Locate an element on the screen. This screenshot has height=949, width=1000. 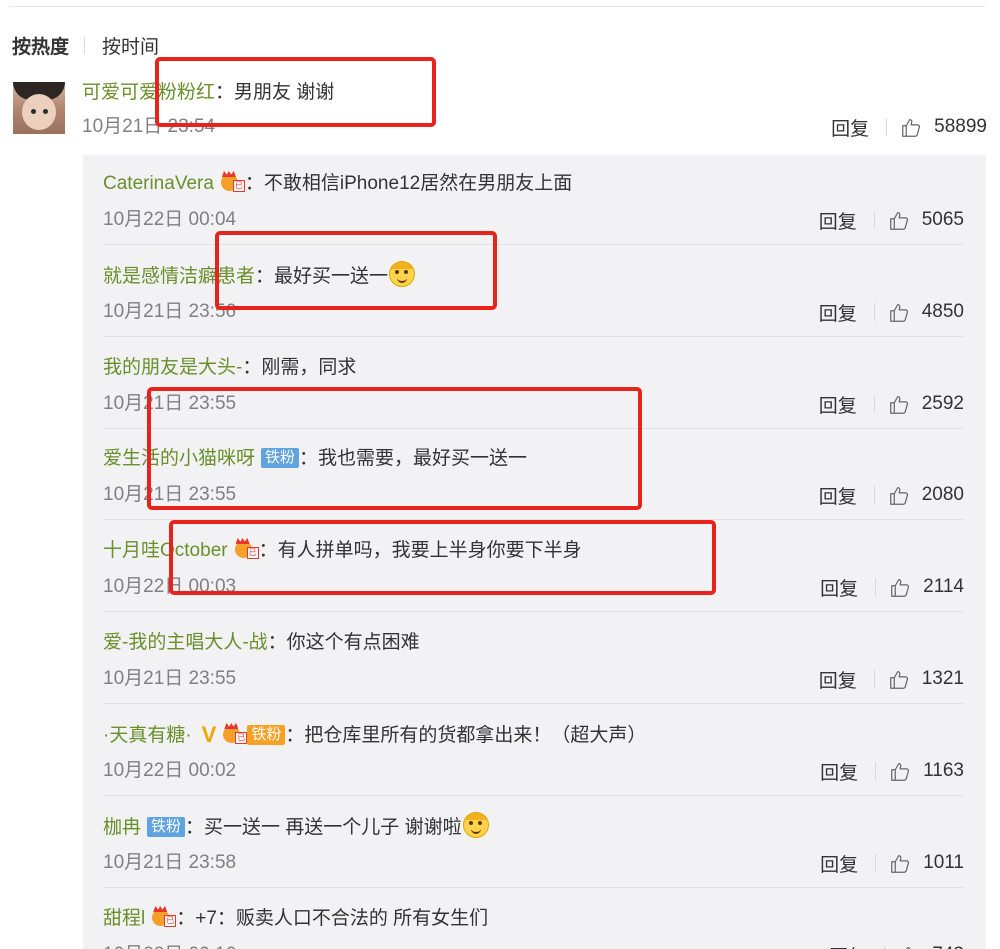
like-count: 5065 is located at coordinates (942, 219).